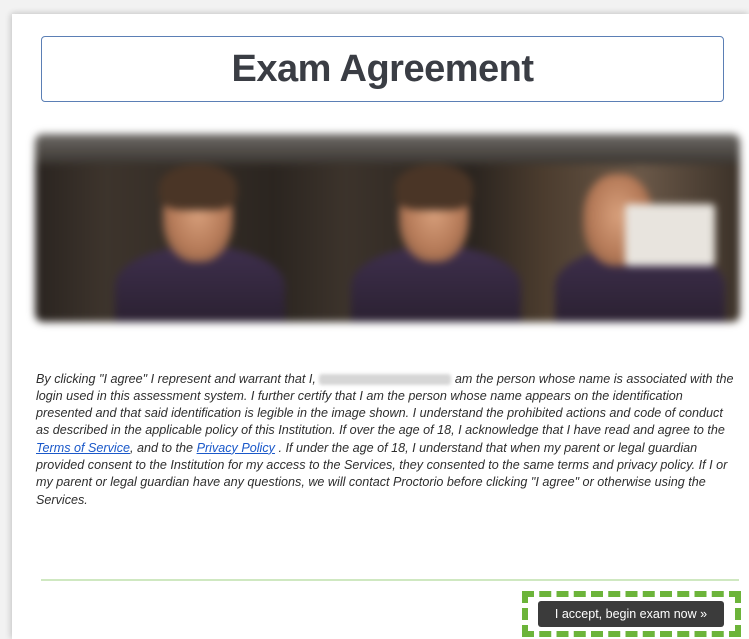 The height and width of the screenshot is (639, 749). What do you see at coordinates (631, 614) in the screenshot?
I see `accept-begin-exam-button: I accept, begin exam now »` at bounding box center [631, 614].